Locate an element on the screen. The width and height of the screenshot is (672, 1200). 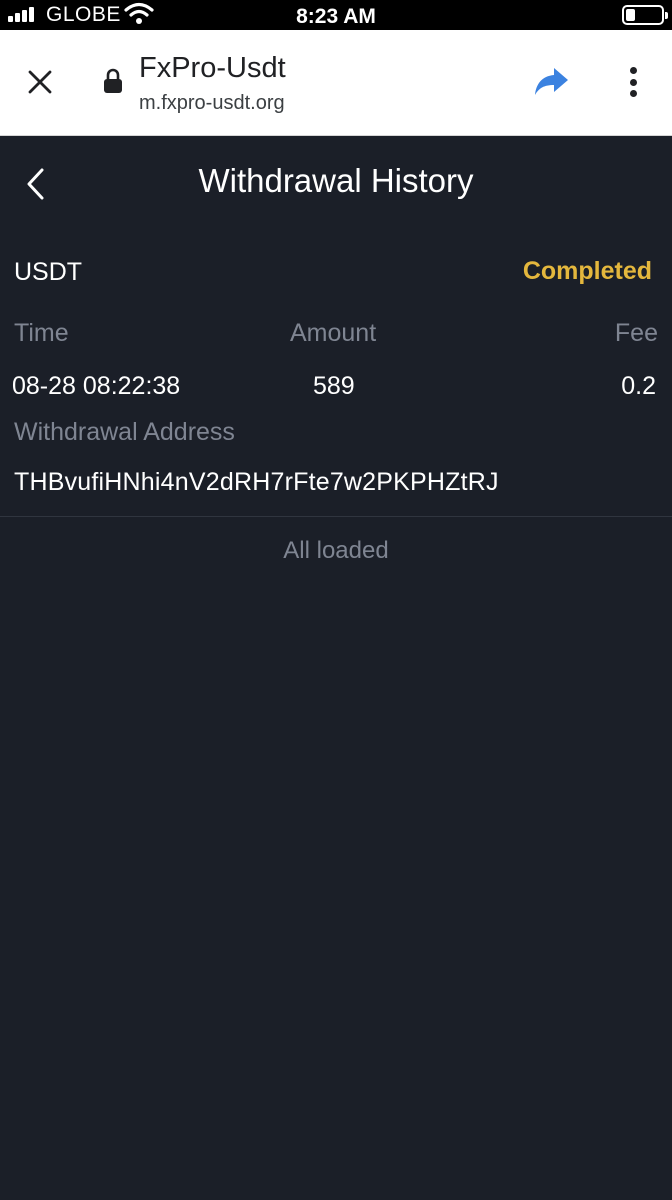
site-url: m.fxpro-usdt.org is located at coordinates (212, 103).